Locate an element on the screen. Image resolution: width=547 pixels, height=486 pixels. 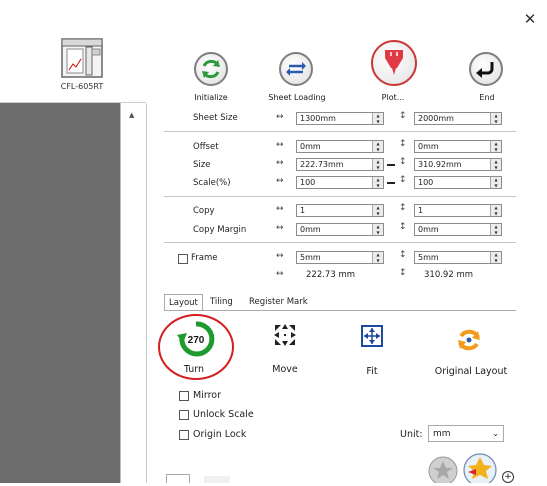
sheet-loading-button is located at coordinates (296, 69).